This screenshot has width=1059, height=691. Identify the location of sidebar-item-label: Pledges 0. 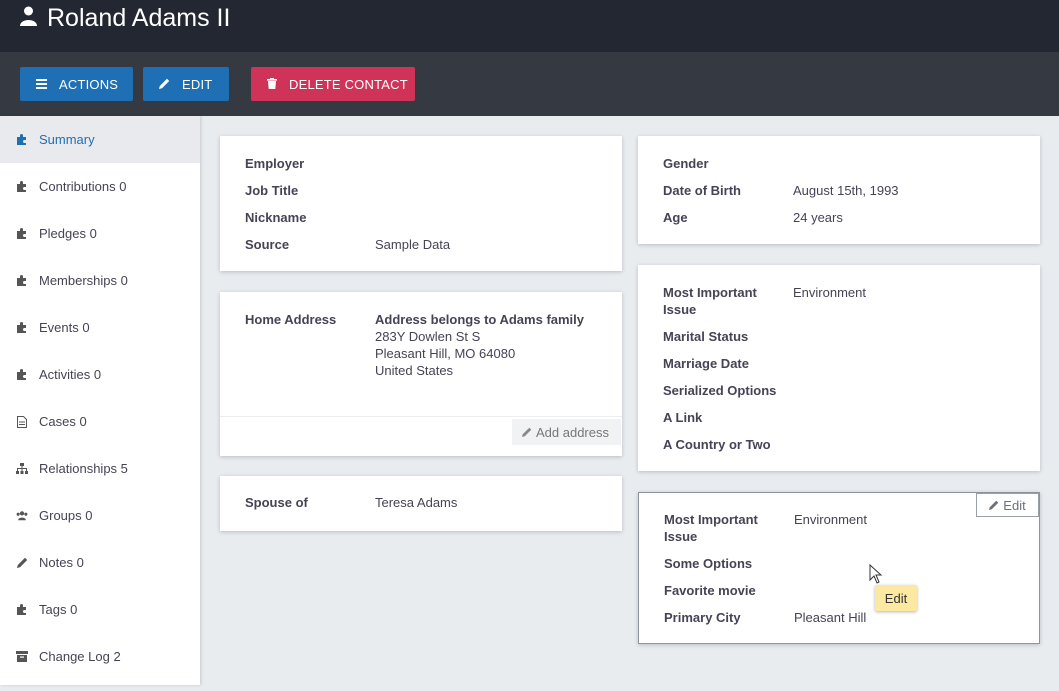
(68, 233).